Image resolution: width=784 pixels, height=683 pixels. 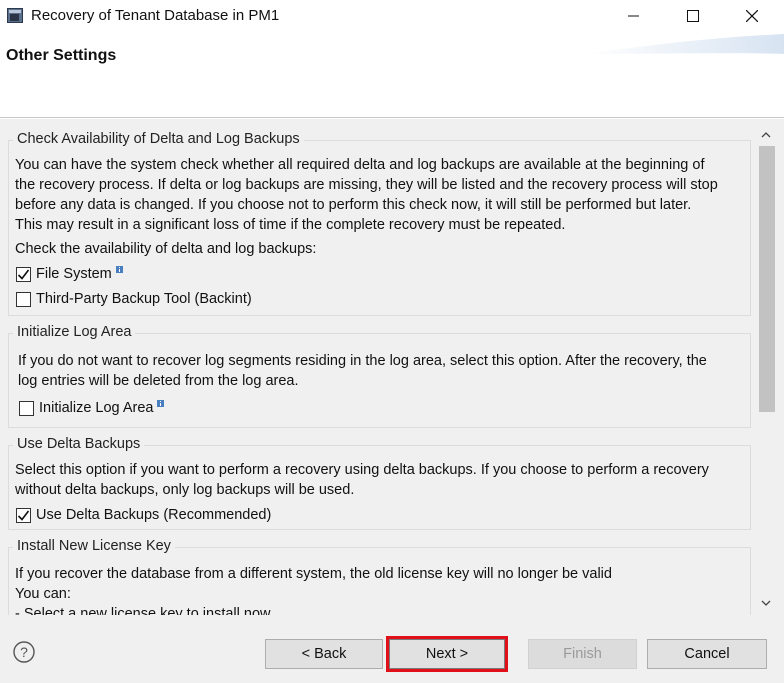 I want to click on help-icon: ?, so click(x=24, y=652).